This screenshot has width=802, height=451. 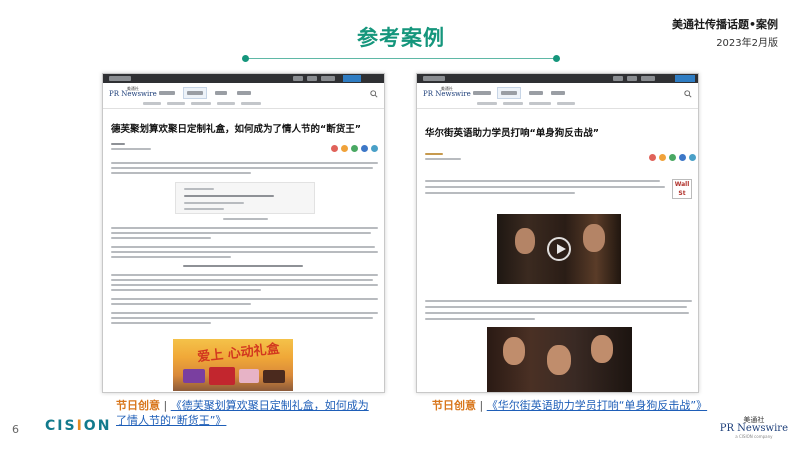 What do you see at coordinates (747, 43) in the screenshot?
I see `brand-edition: 2023年2月版` at bounding box center [747, 43].